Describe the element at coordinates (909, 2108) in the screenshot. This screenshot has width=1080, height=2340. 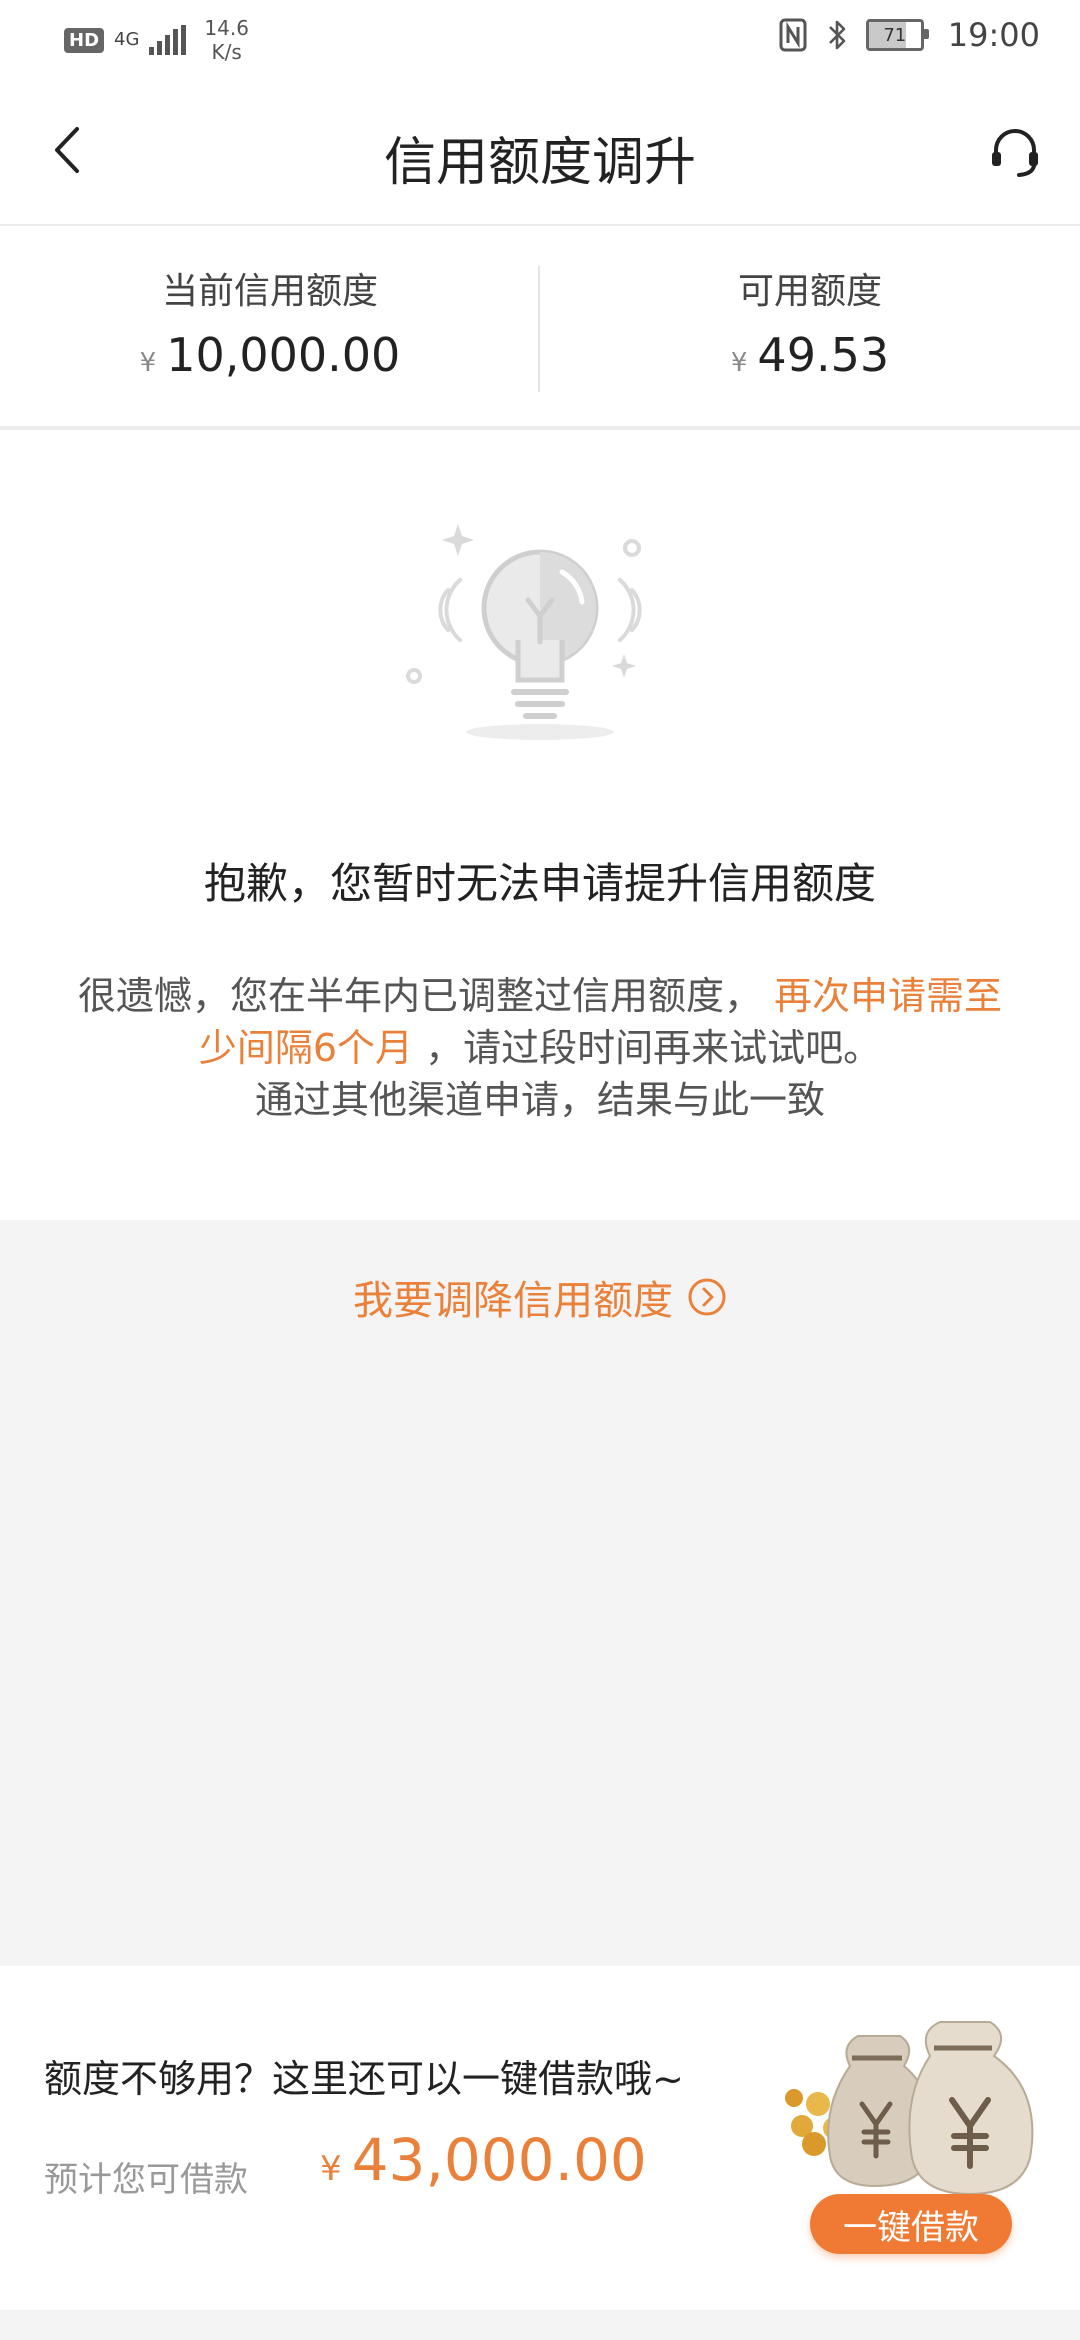
I see `money-bags-icon` at that location.